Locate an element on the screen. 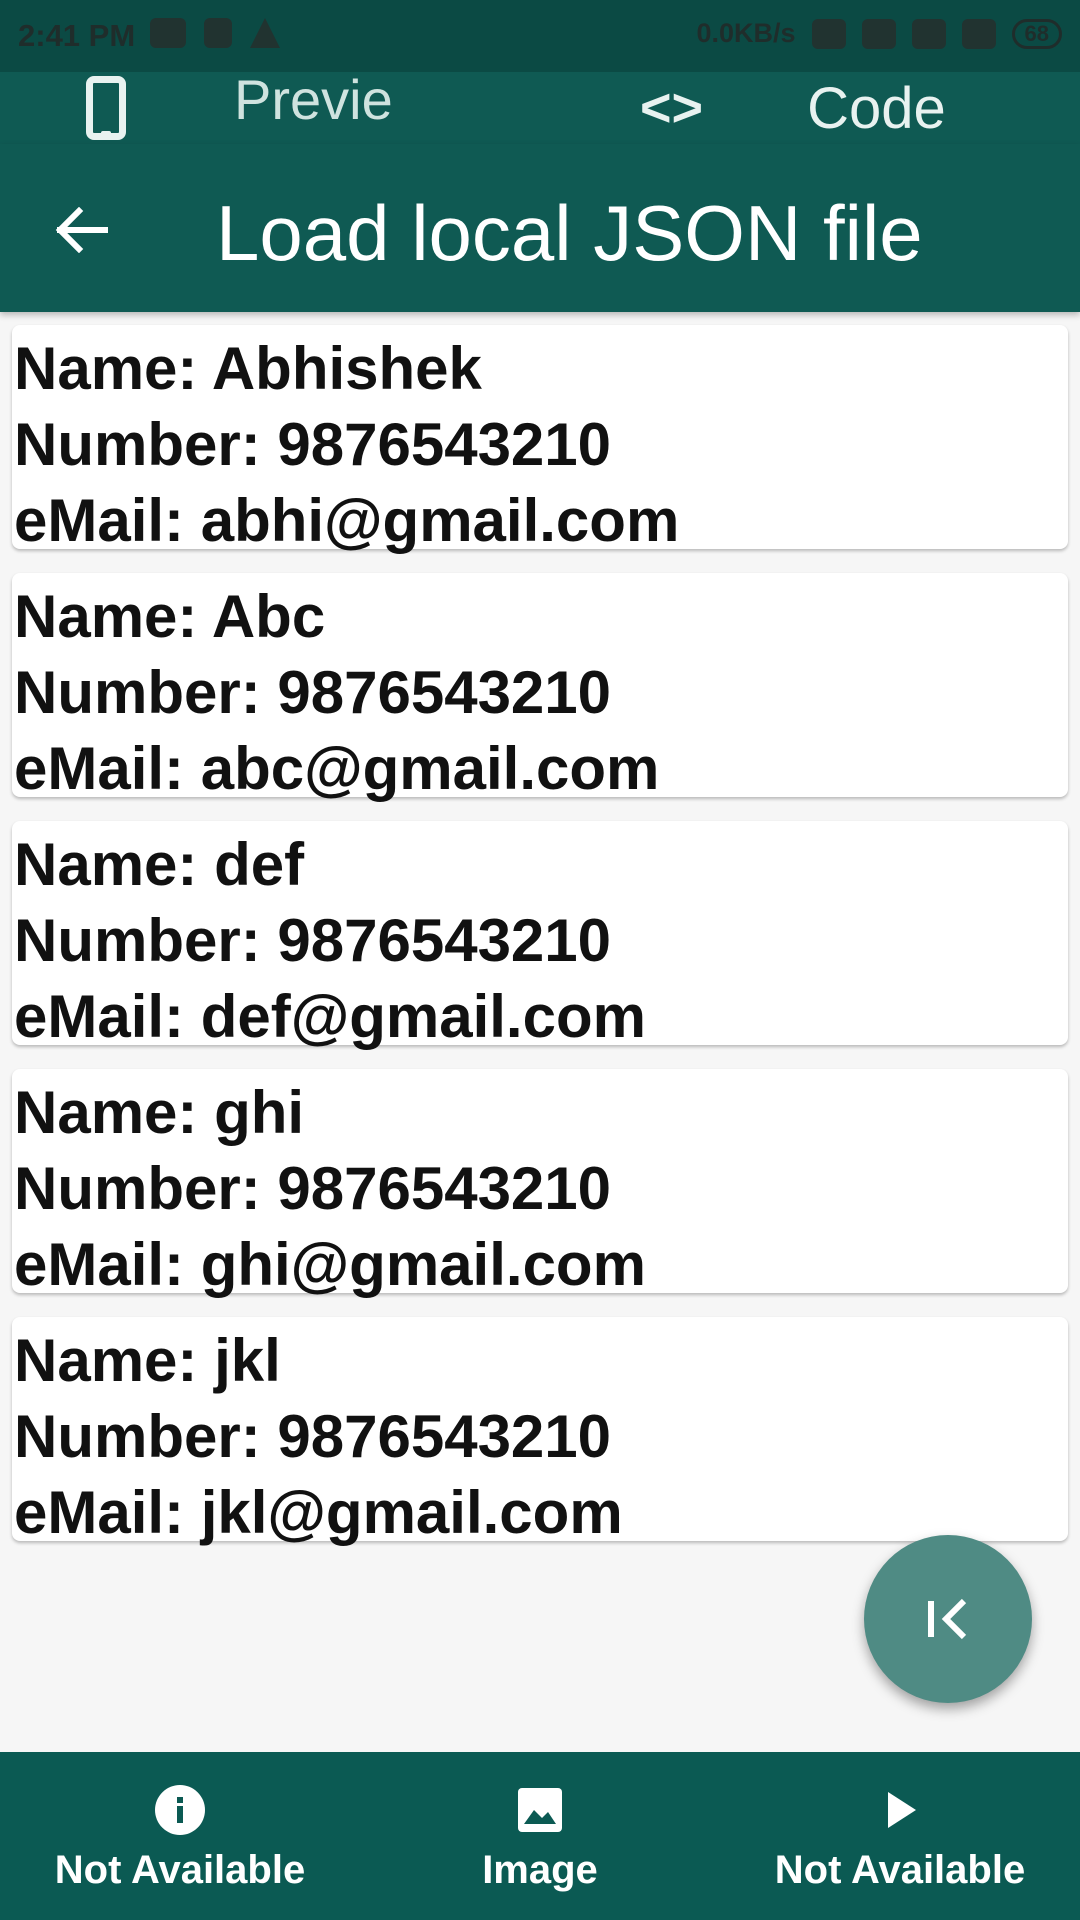 The width and height of the screenshot is (1080, 1920). info-icon is located at coordinates (180, 1810).